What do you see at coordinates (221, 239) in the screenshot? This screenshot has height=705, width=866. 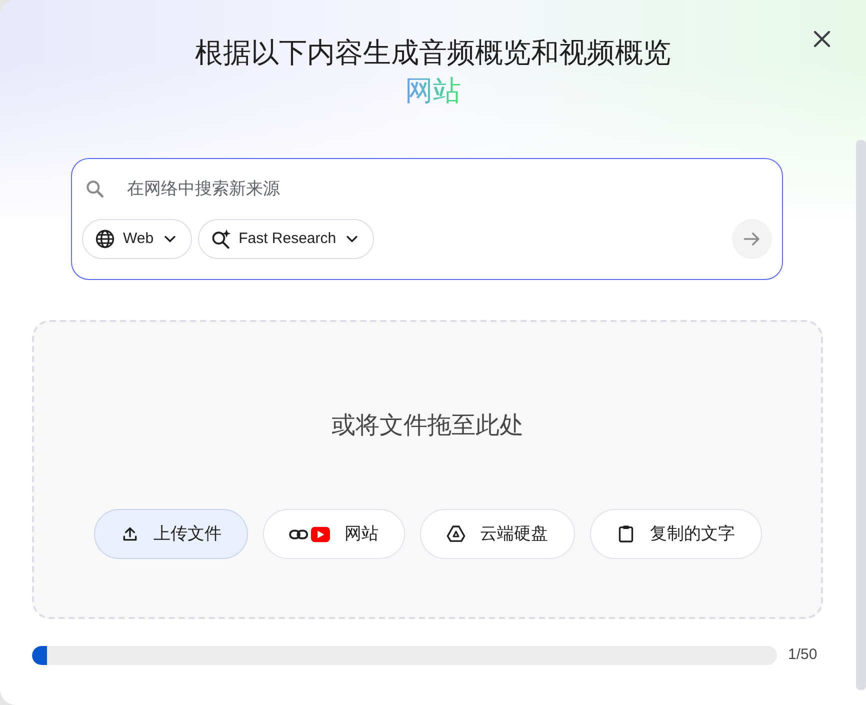 I see `sparkle-search-icon` at bounding box center [221, 239].